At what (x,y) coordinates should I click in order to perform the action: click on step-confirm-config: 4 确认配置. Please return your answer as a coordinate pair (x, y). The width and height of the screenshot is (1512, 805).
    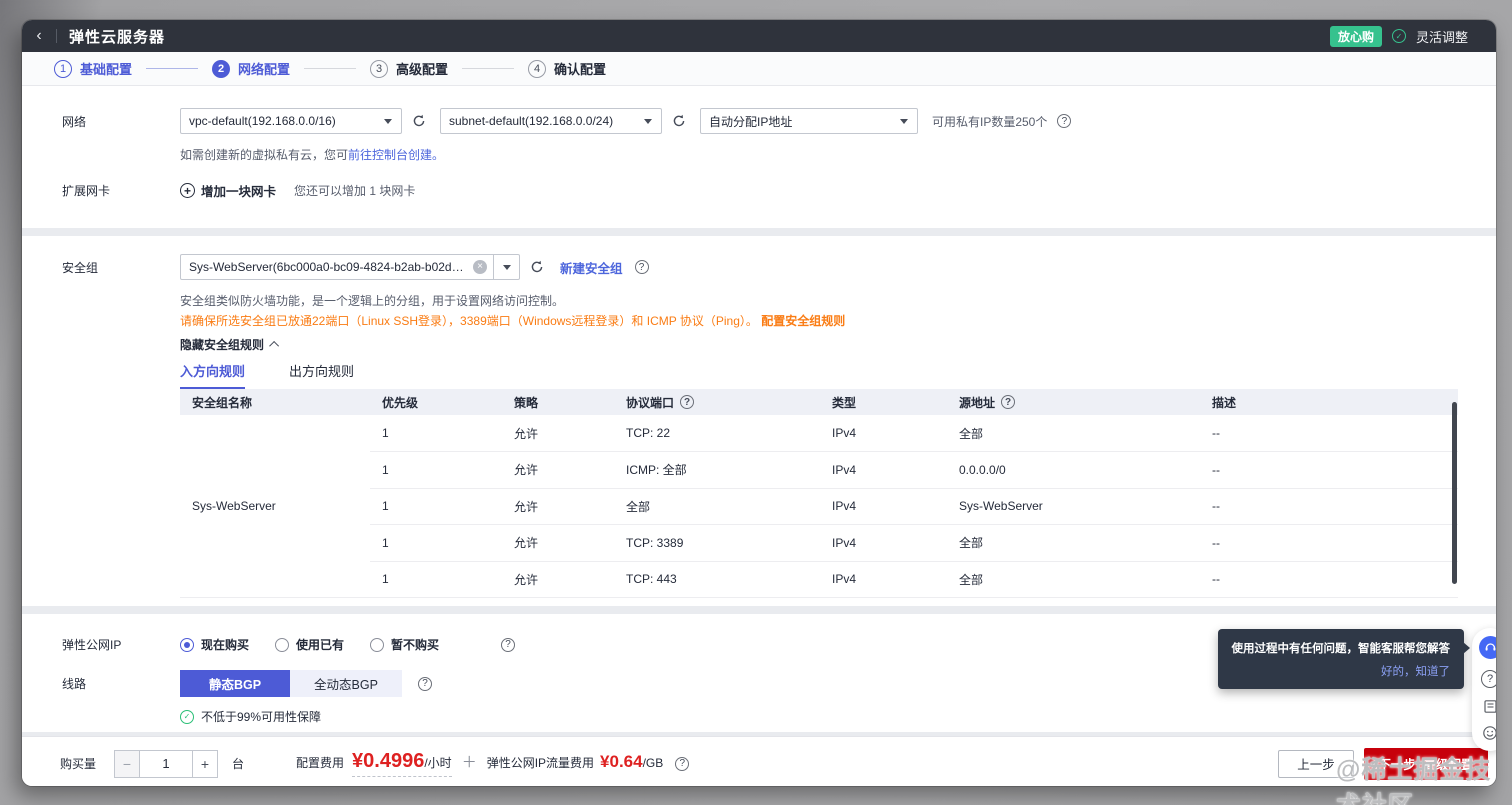
    Looking at the image, I should click on (567, 68).